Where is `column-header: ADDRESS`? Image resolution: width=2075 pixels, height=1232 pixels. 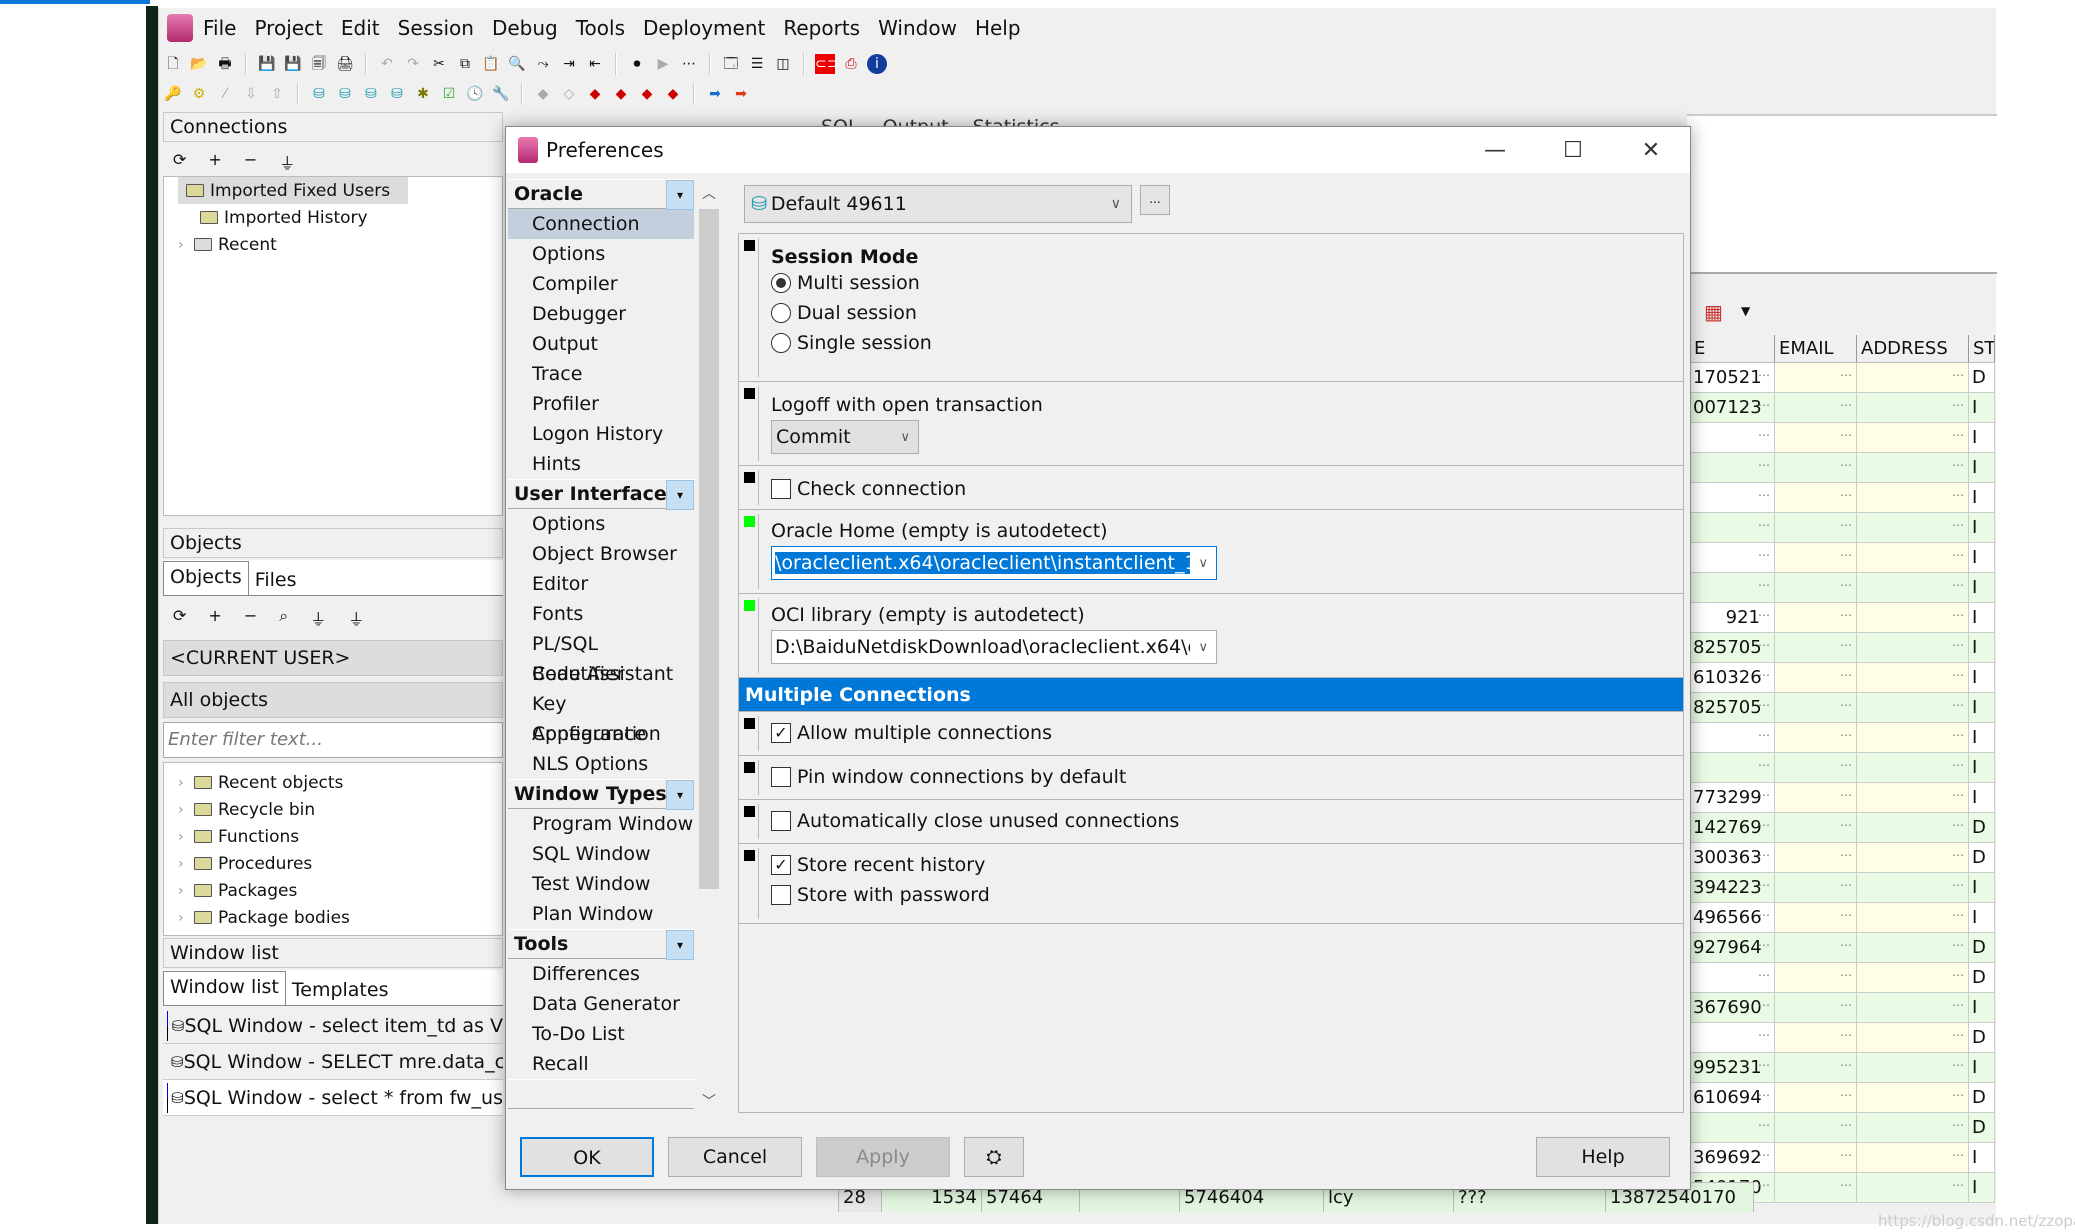
column-header: ADDRESS is located at coordinates (1913, 348).